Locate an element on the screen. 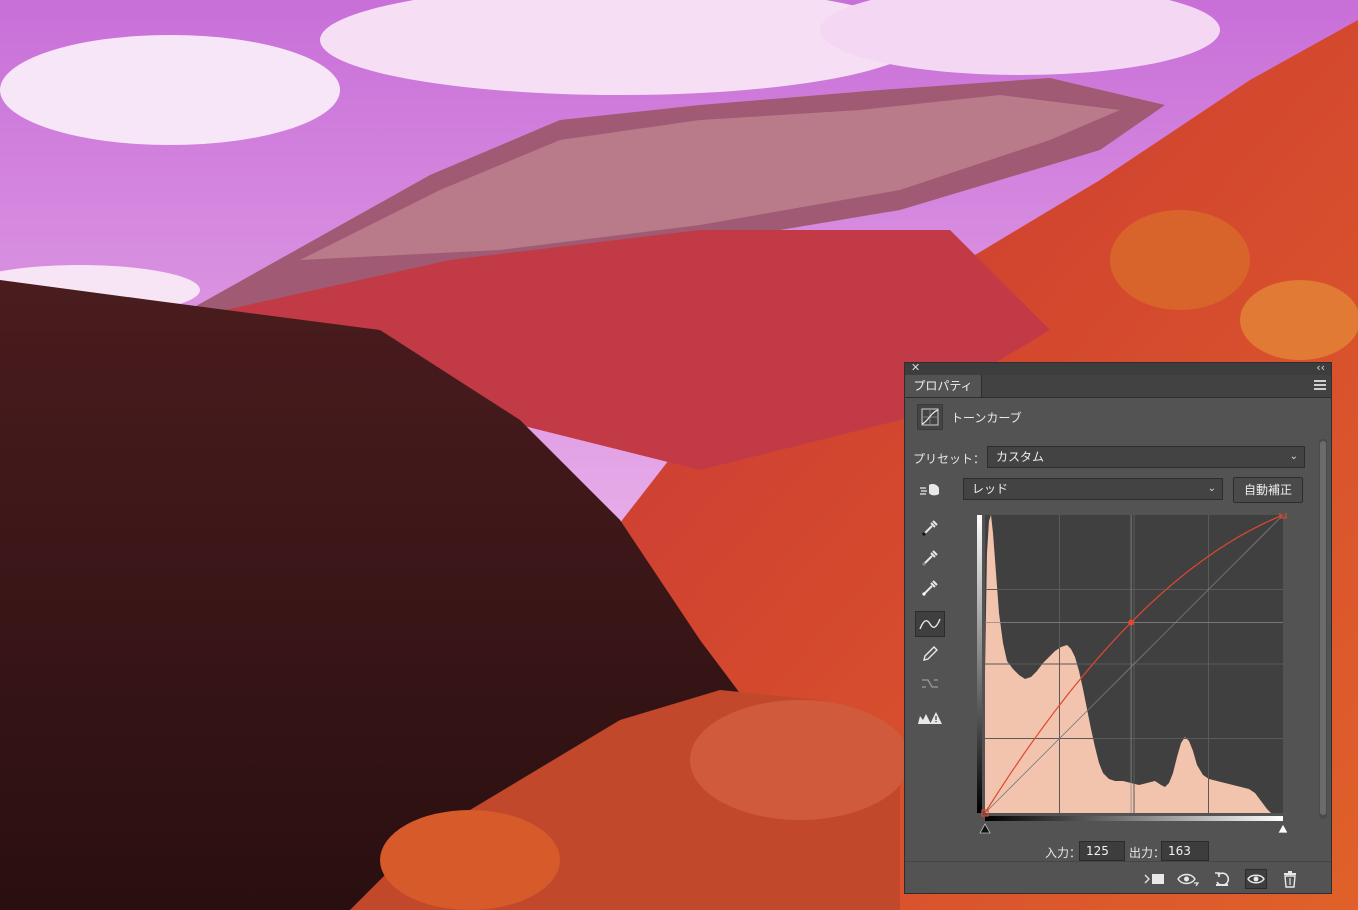  output-gradient-bar is located at coordinates (979, 664).